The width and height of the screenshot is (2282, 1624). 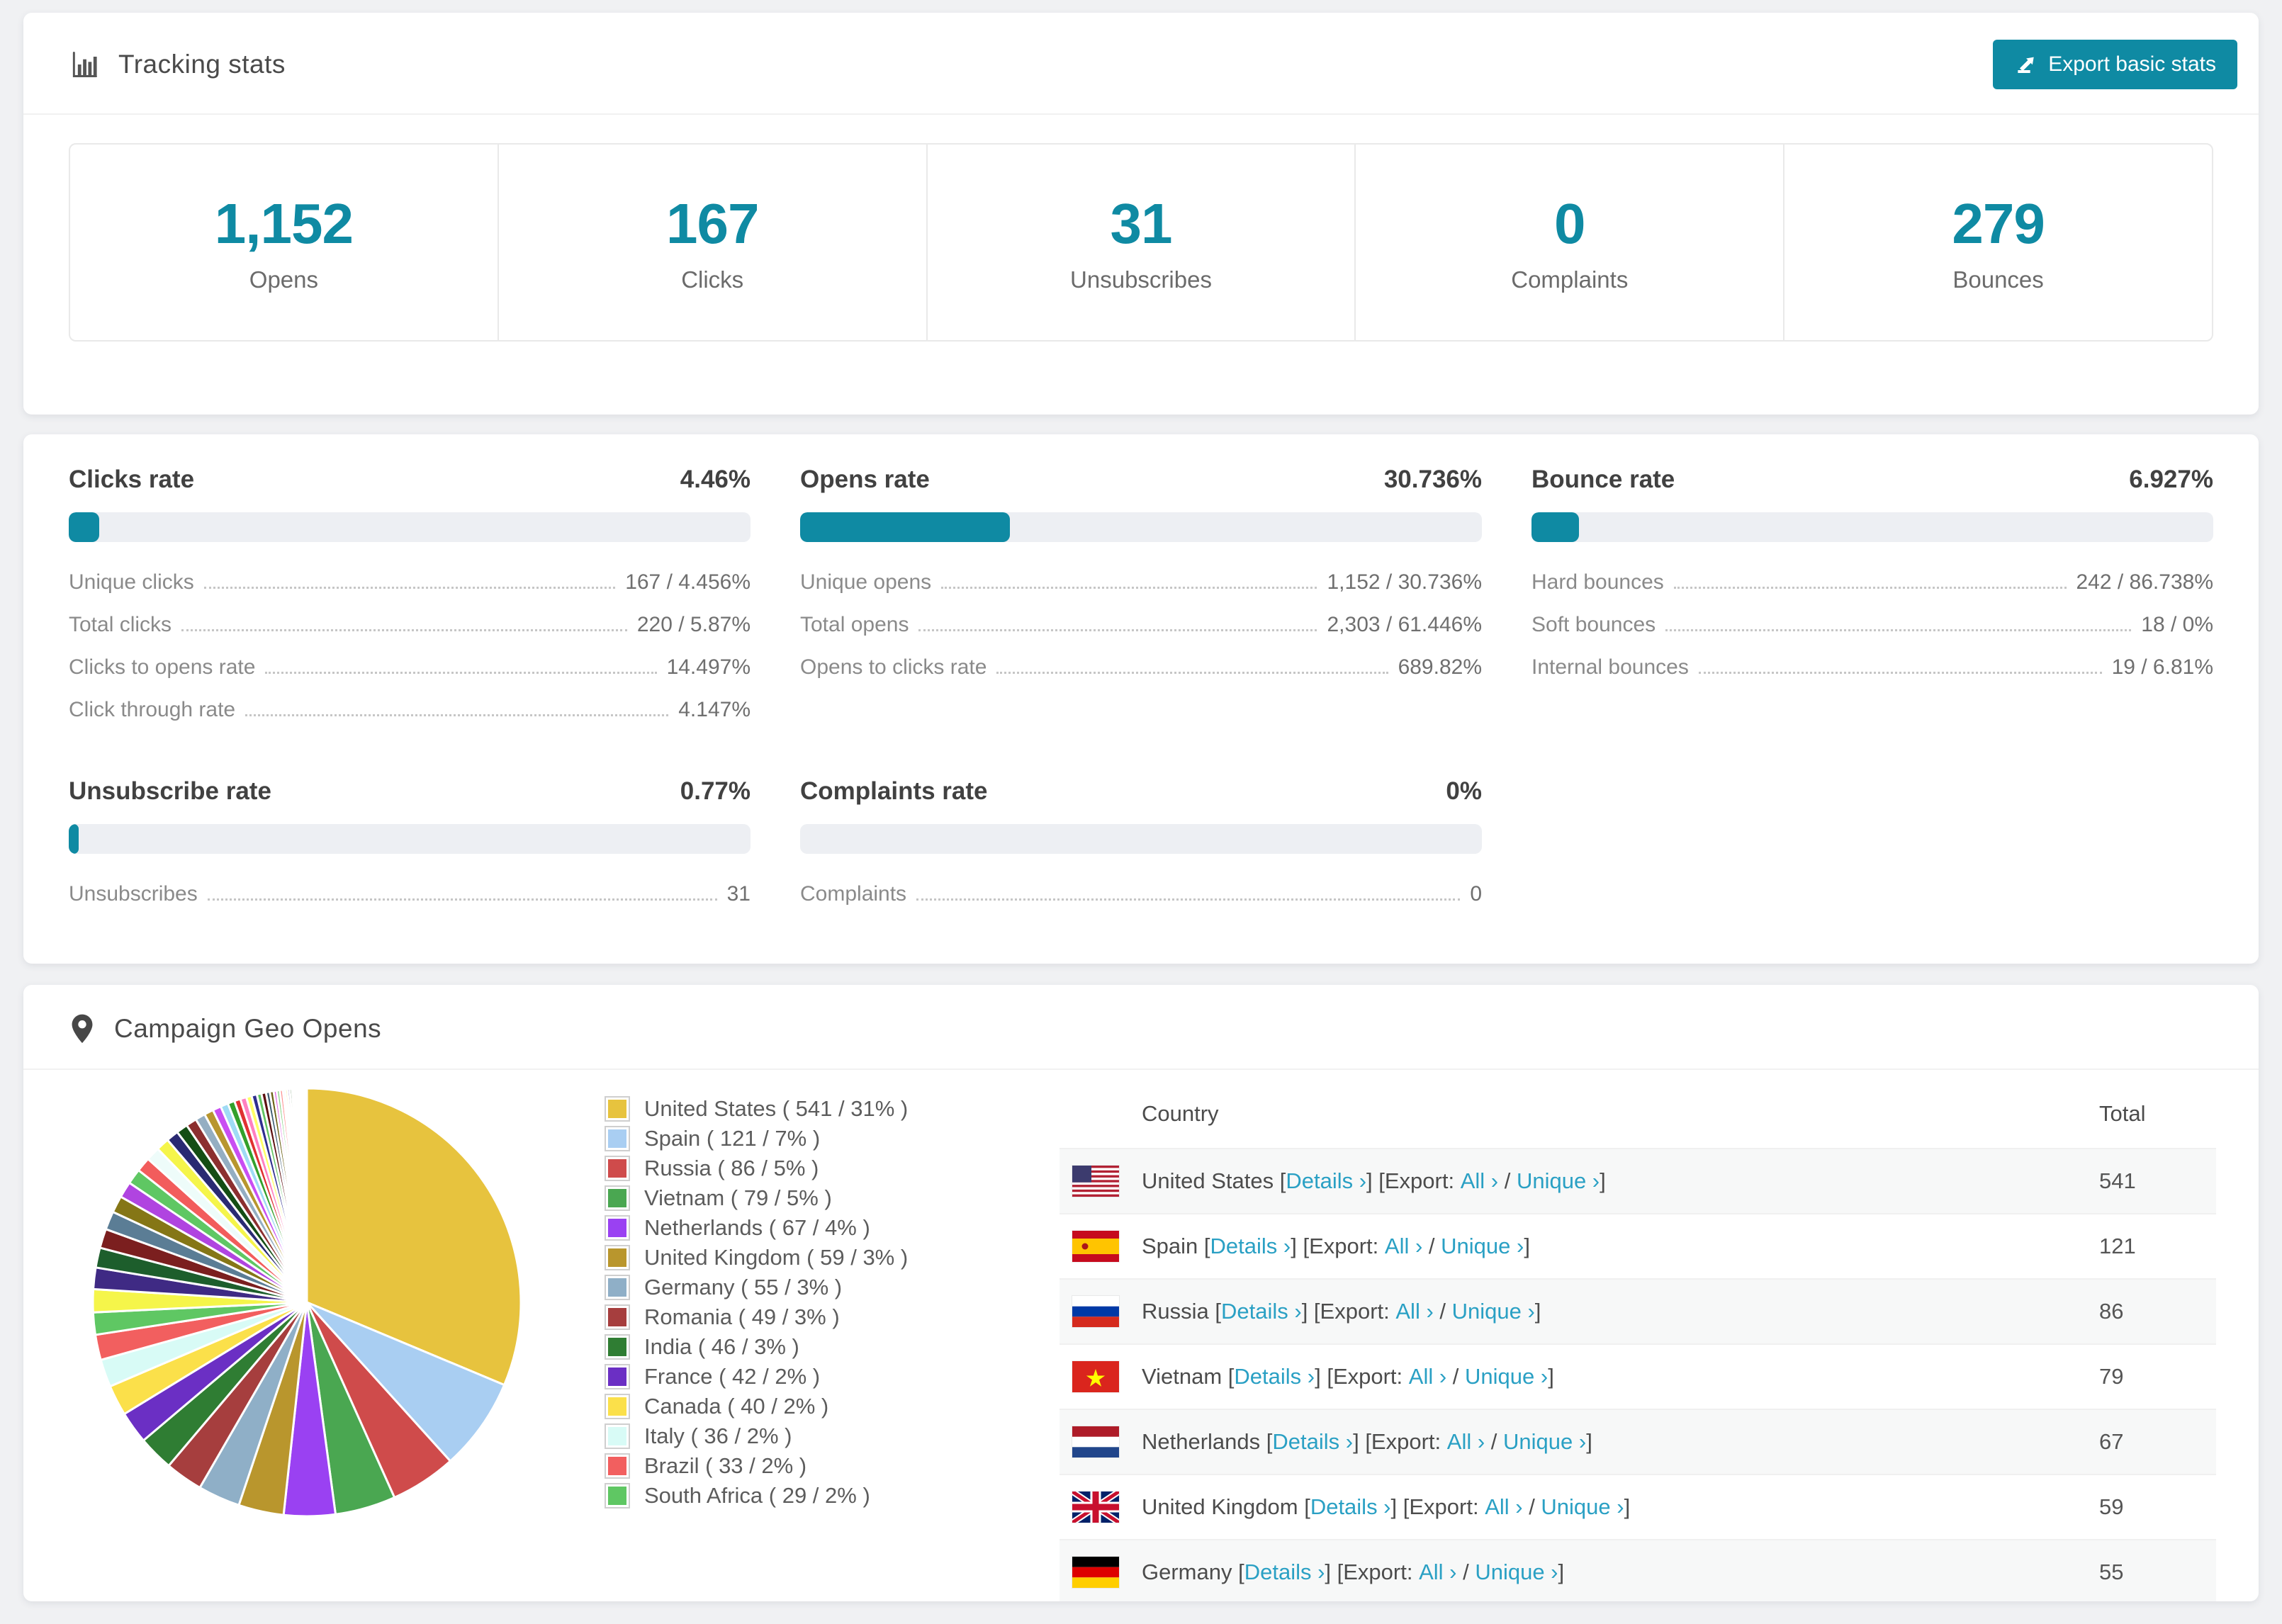 I want to click on legend-label: Canada ( 40 / 2% ), so click(x=737, y=1407).